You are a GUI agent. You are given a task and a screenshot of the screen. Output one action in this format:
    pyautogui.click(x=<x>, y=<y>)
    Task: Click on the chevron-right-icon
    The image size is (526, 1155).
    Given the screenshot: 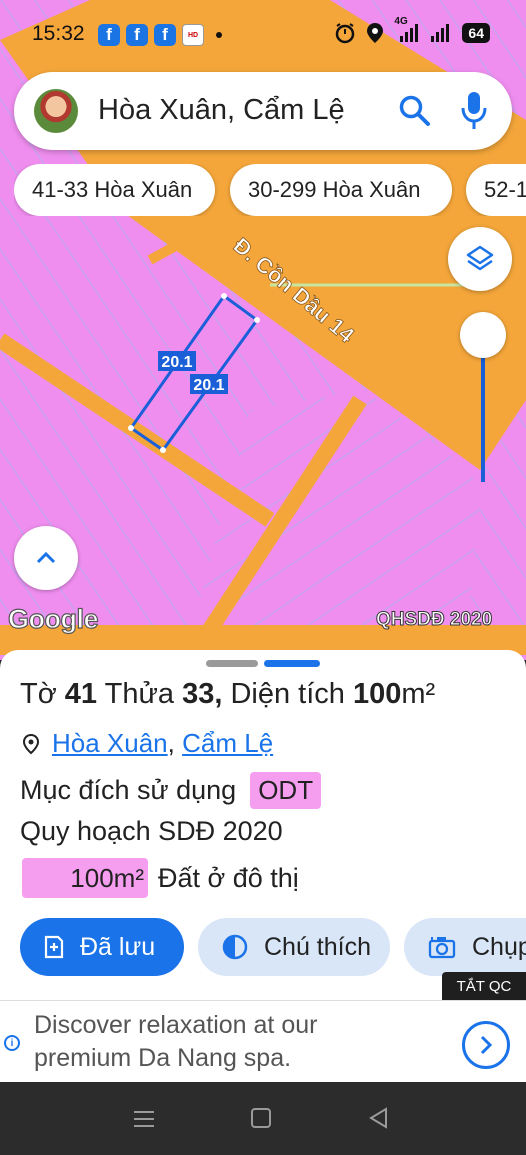 What is the action you would take?
    pyautogui.click(x=486, y=1045)
    